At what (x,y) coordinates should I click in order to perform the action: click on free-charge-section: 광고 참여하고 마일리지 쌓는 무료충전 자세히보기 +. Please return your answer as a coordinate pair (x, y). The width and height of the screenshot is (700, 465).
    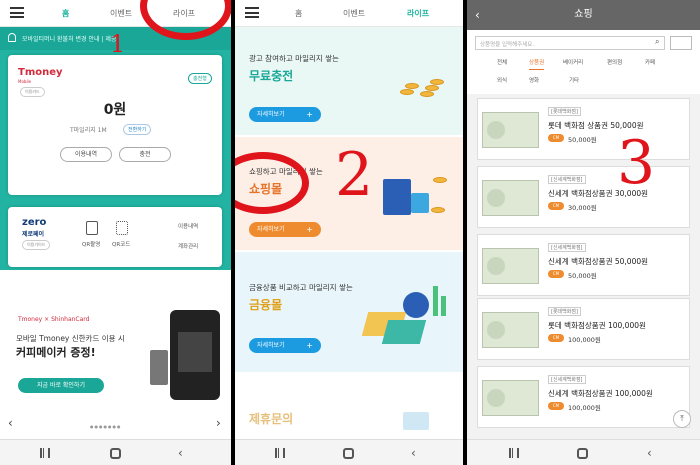
    Looking at the image, I should click on (349, 81).